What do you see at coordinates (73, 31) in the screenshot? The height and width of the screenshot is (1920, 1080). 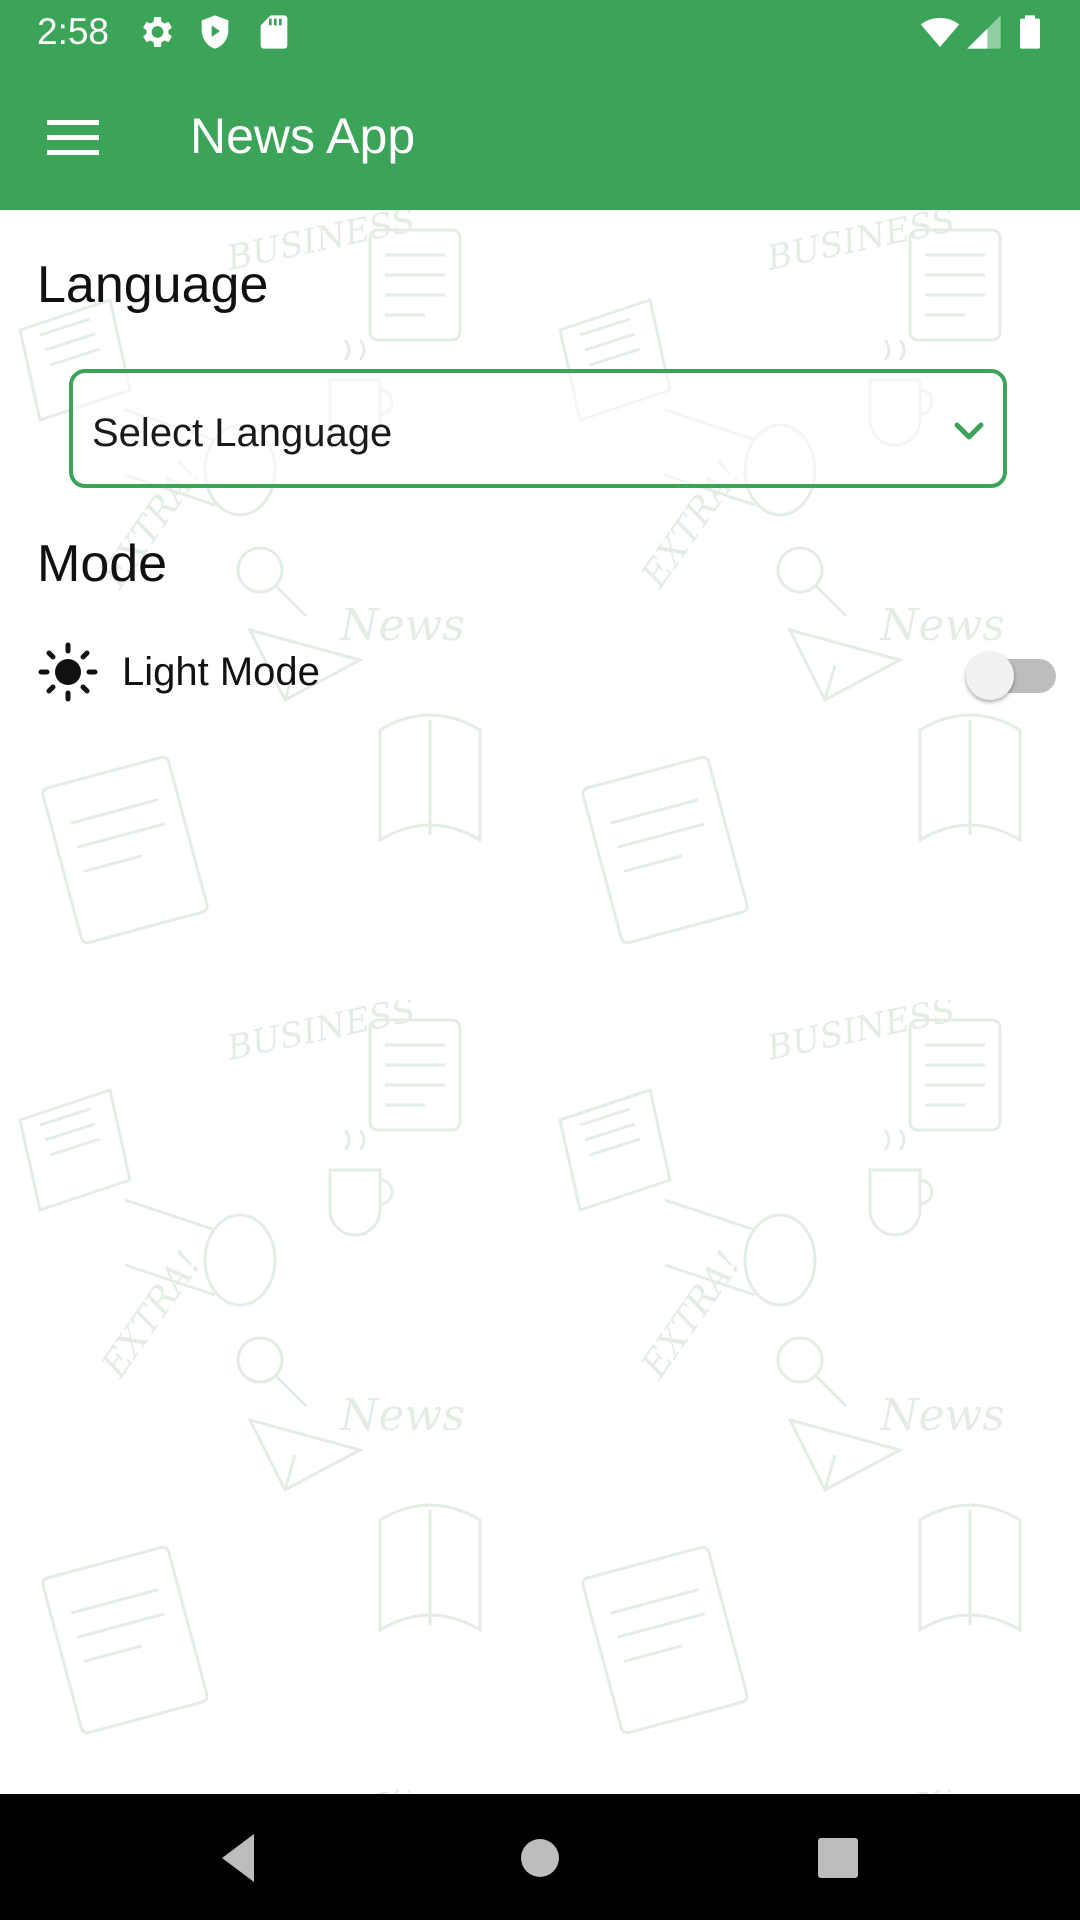 I see `status-time: 2:58` at bounding box center [73, 31].